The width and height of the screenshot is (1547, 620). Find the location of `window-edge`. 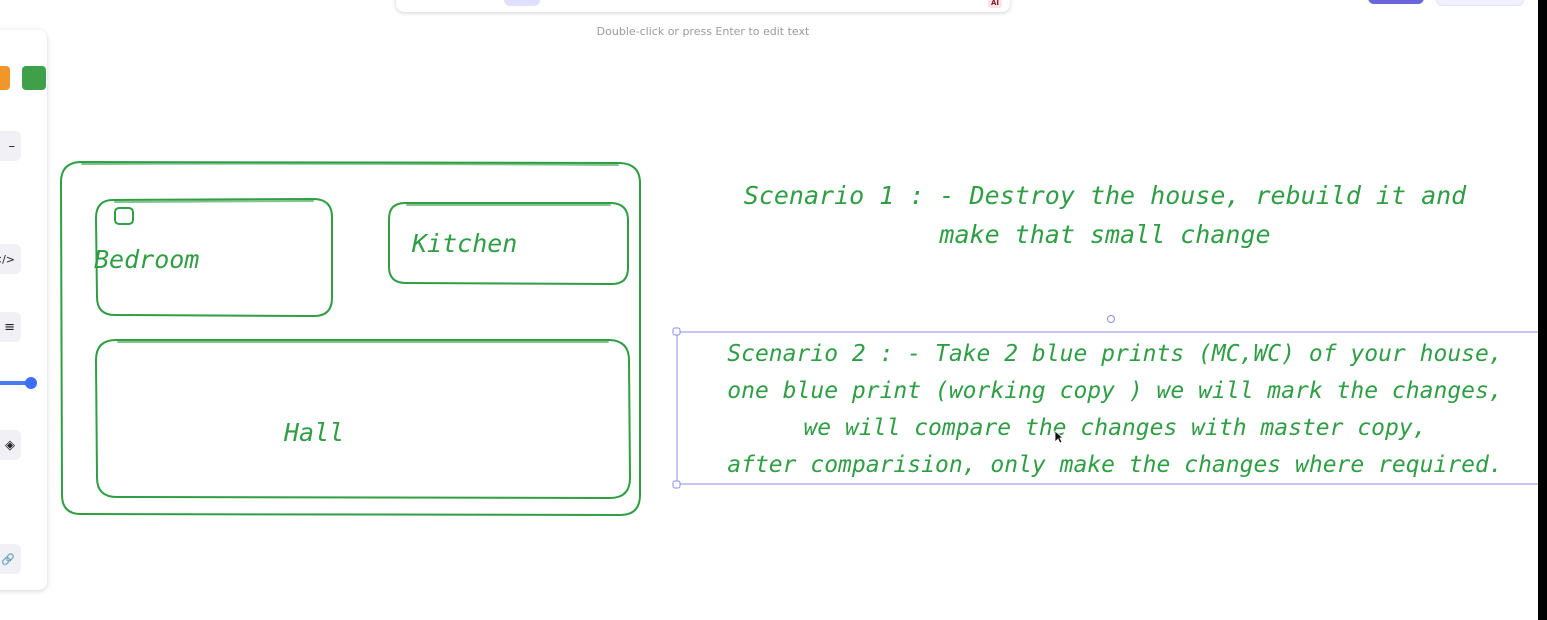

window-edge is located at coordinates (1542, 310).